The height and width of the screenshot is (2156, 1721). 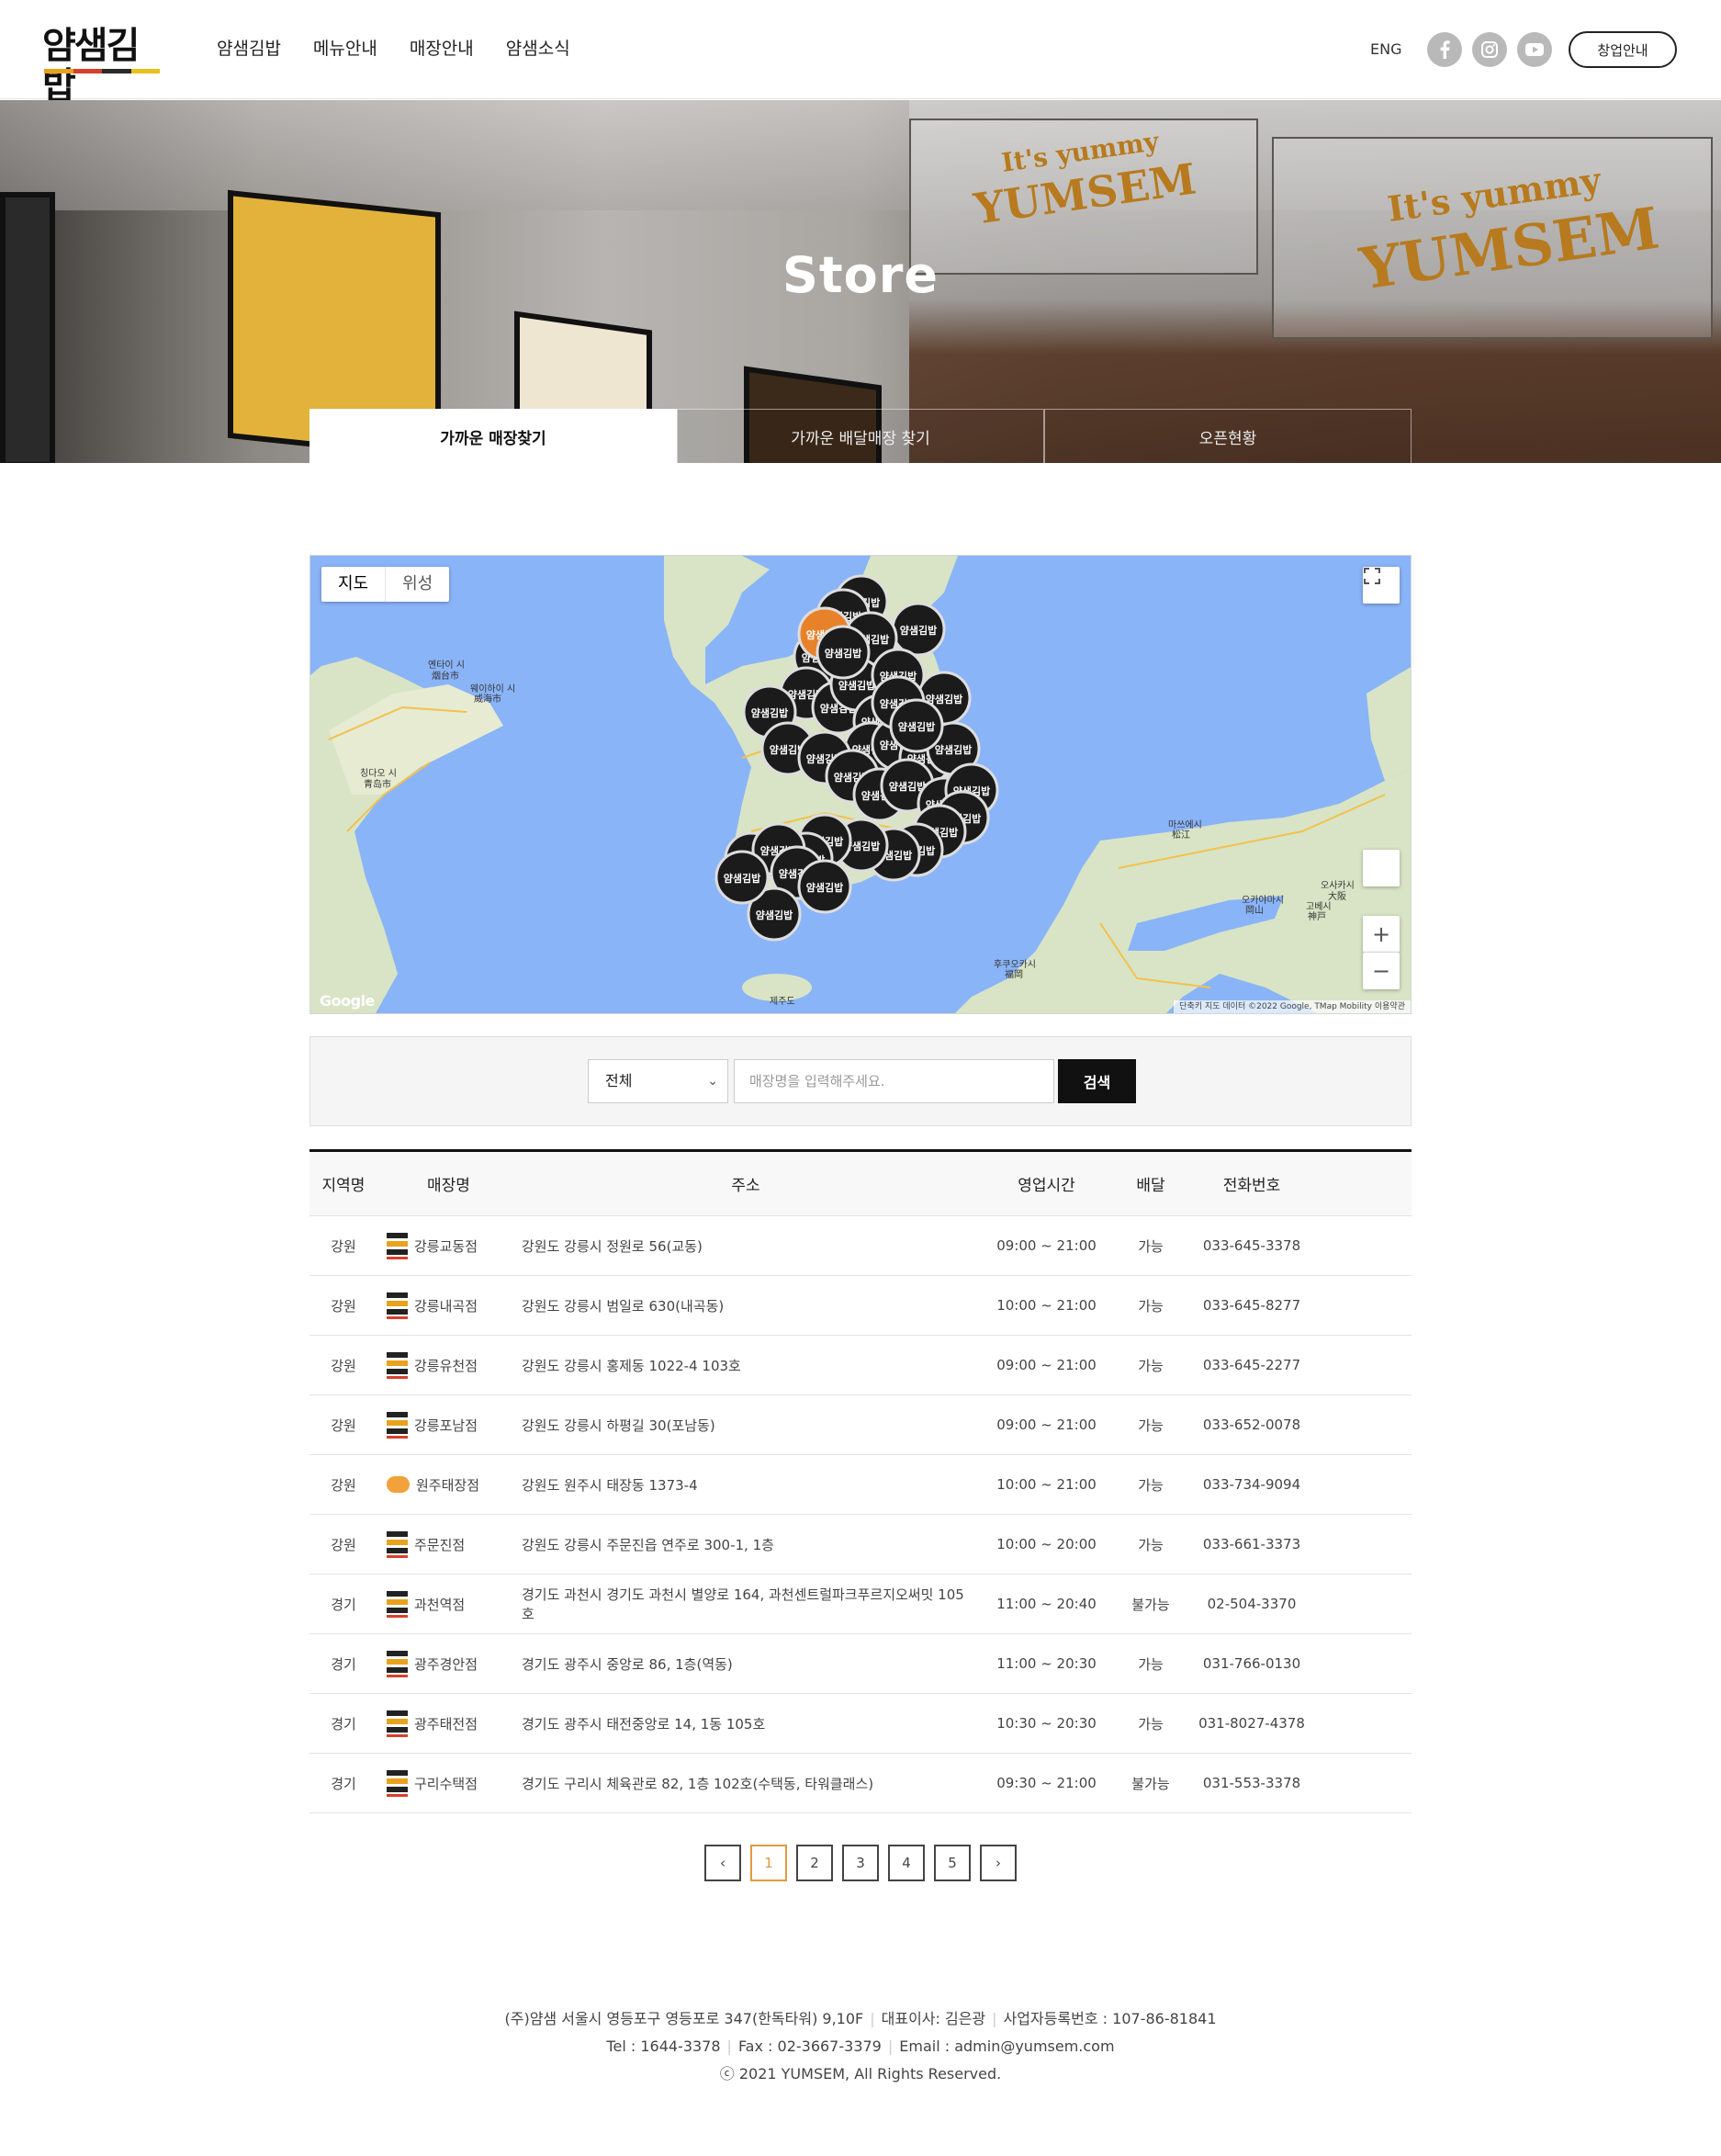 I want to click on fullscreen-icon, so click(x=1381, y=585).